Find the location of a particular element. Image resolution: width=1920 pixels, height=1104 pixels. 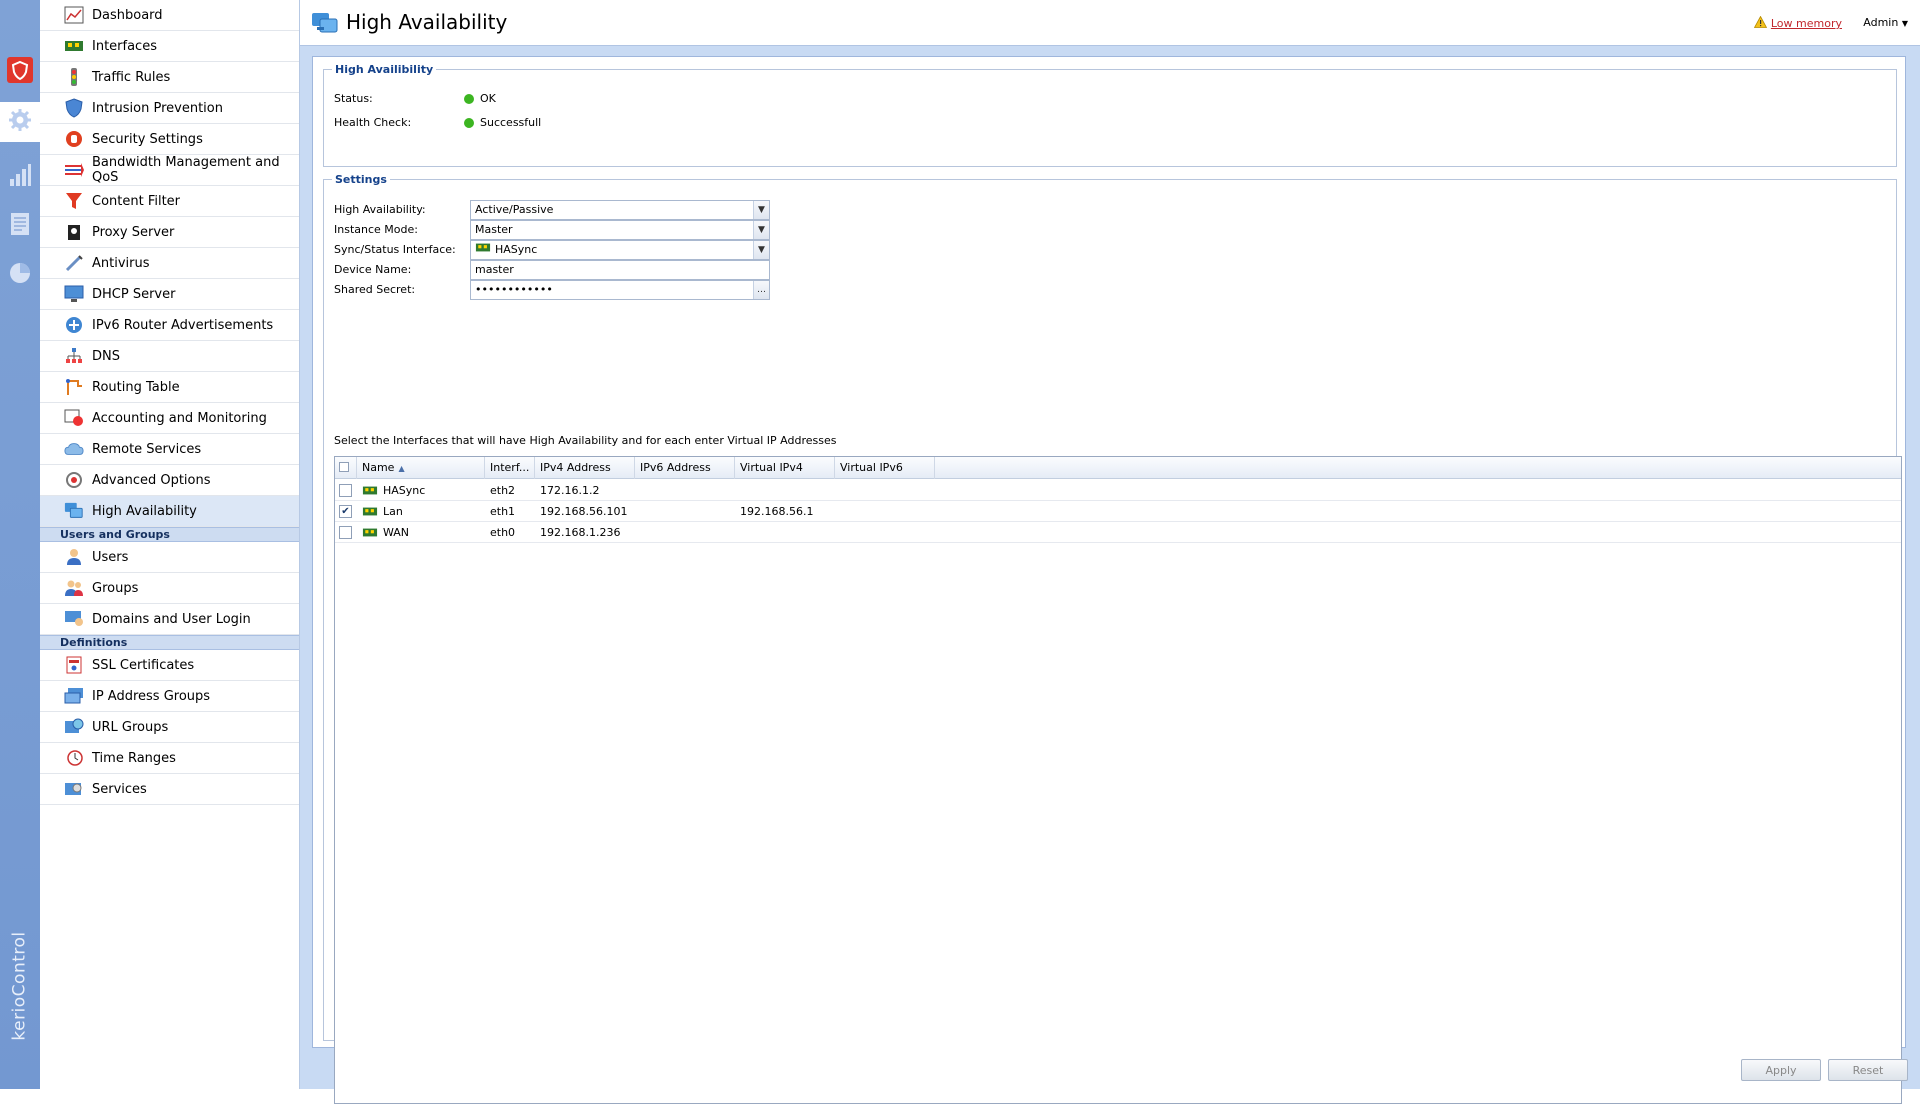

table-row: ✔ Lan eth1 192.168.56.101 192.168.56.1 is located at coordinates (1118, 511).